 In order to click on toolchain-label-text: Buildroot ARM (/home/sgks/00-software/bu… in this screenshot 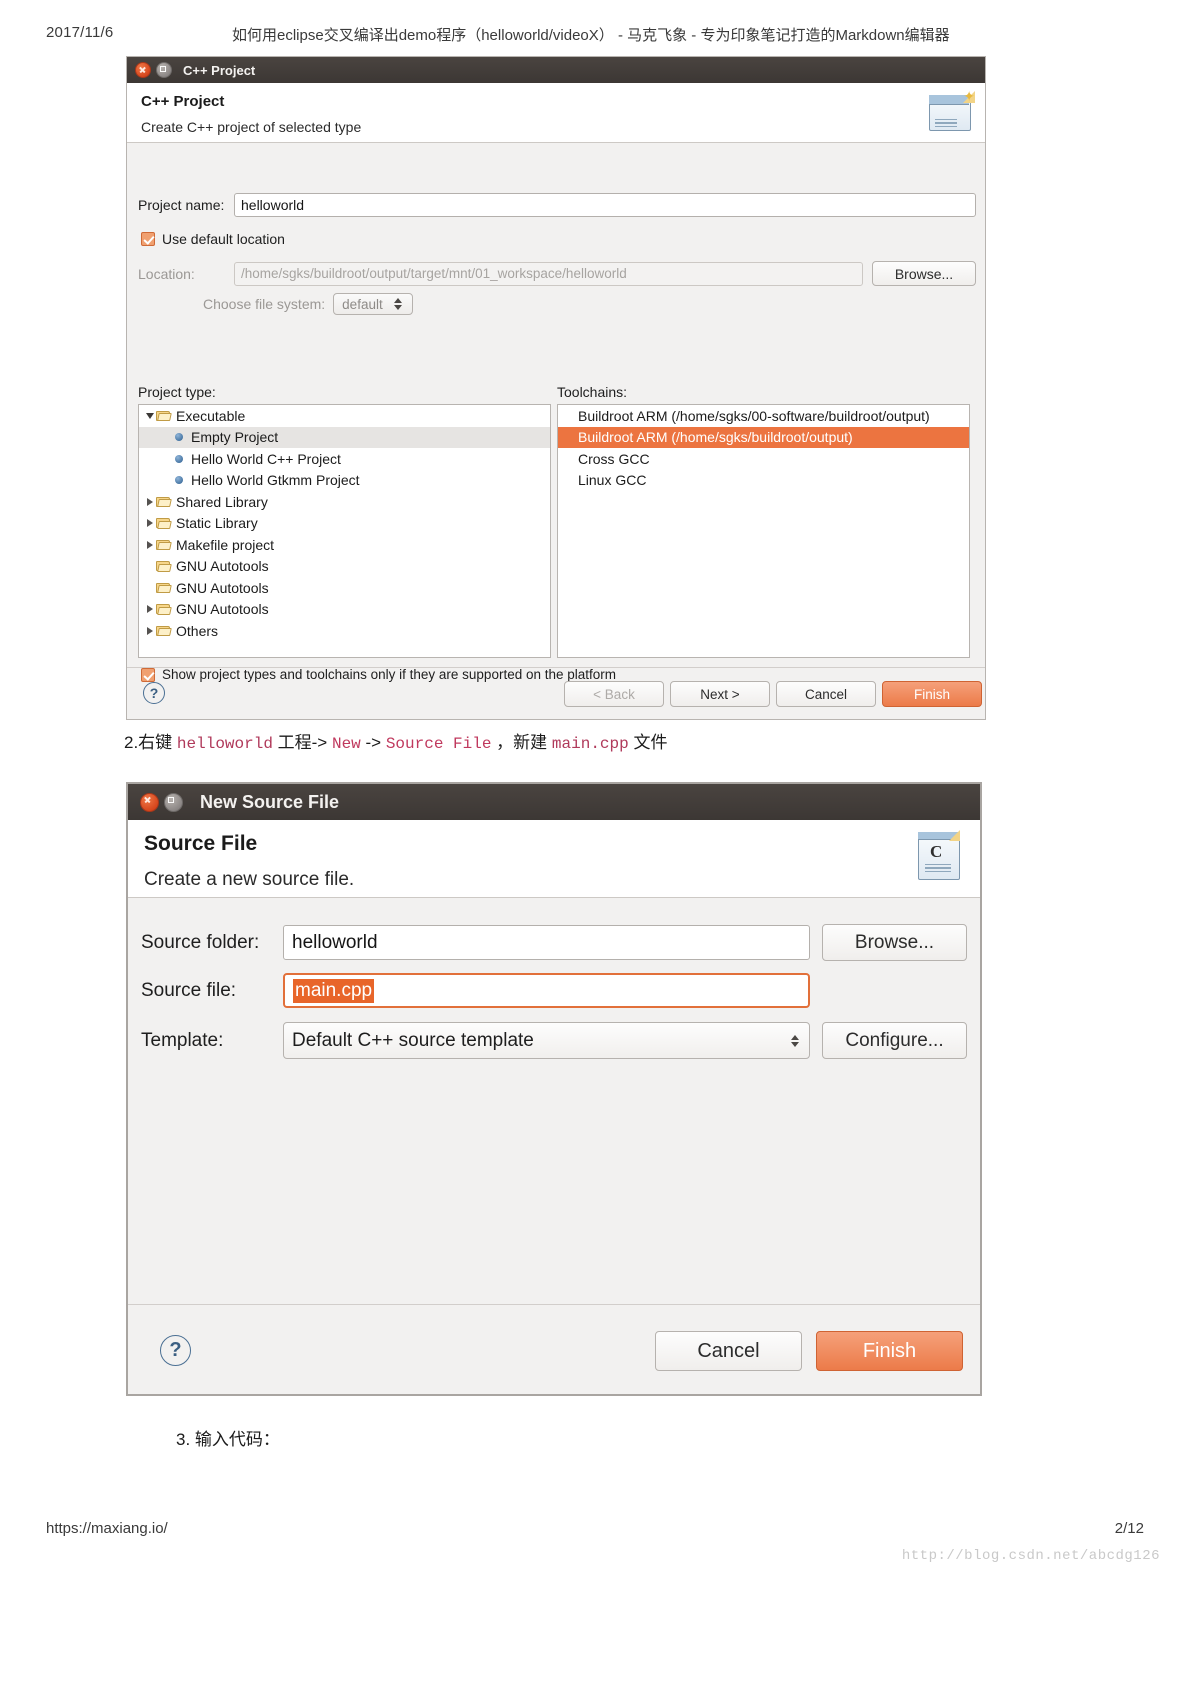, I will do `click(754, 415)`.